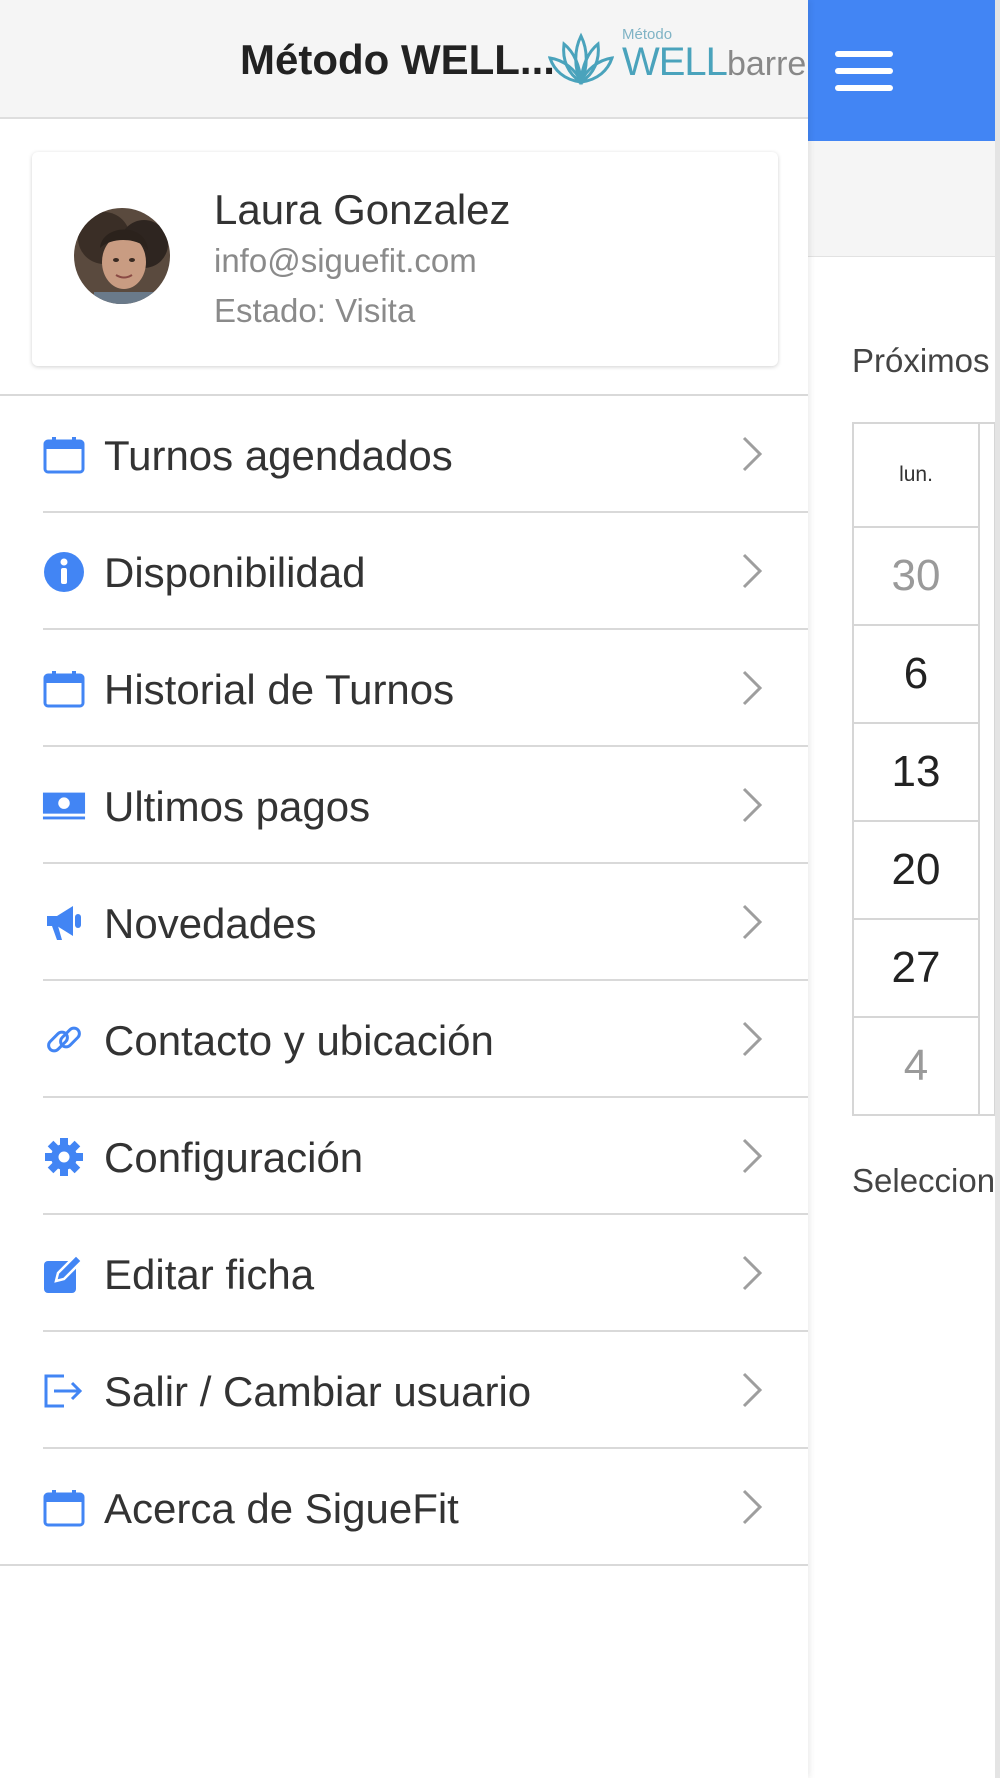 This screenshot has width=1000, height=1778. Describe the element at coordinates (916, 1067) in the screenshot. I see `calendar-day: 4` at that location.